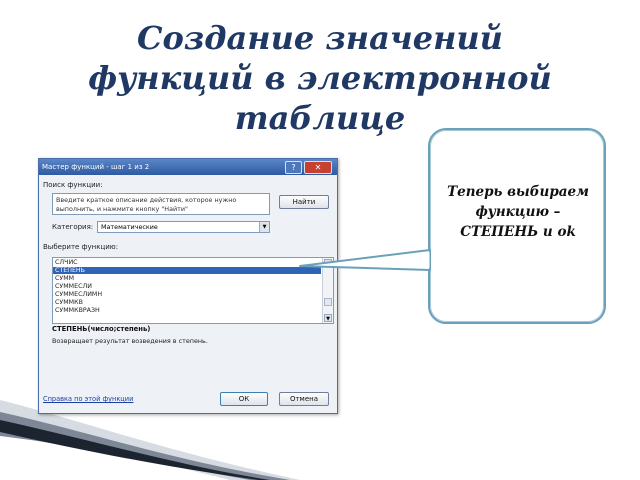 The height and width of the screenshot is (480, 640). I want to click on category-label: Категория:, so click(73, 227).